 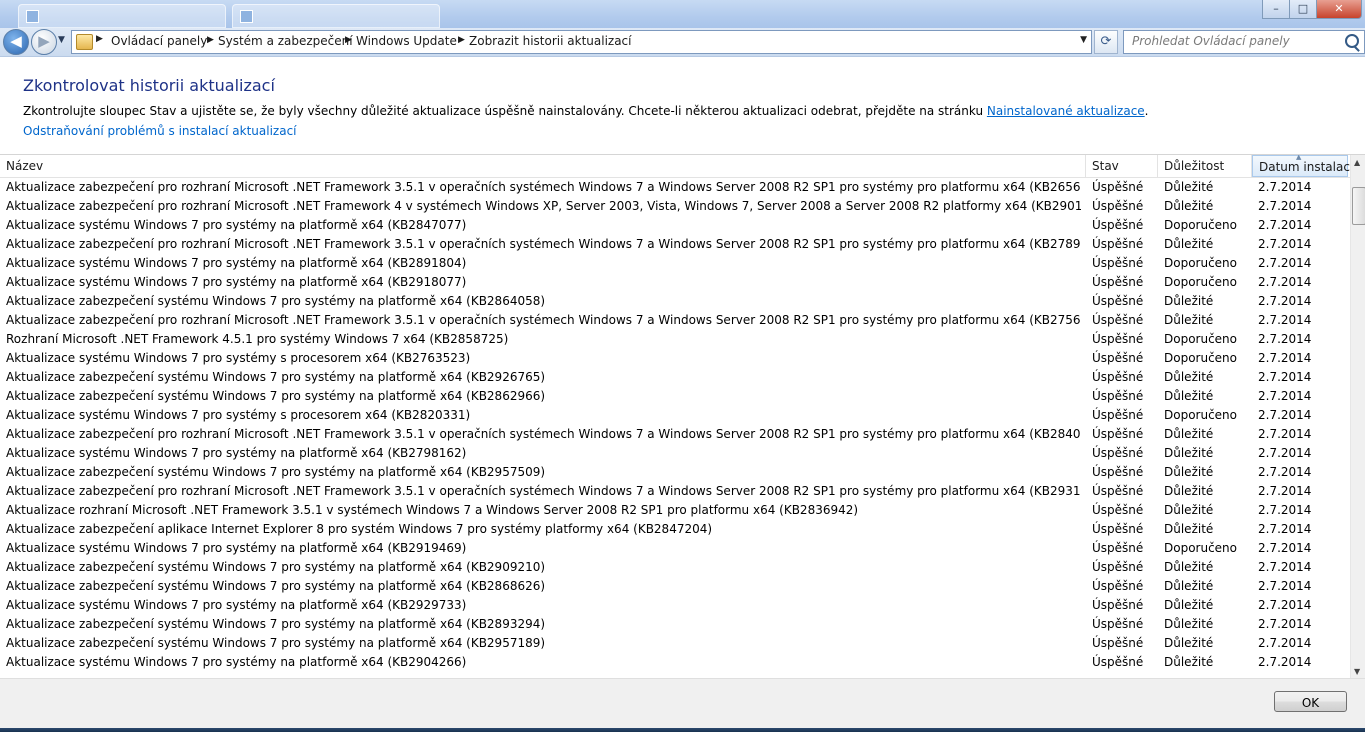 I want to click on forward-button: ▶, so click(x=44, y=42).